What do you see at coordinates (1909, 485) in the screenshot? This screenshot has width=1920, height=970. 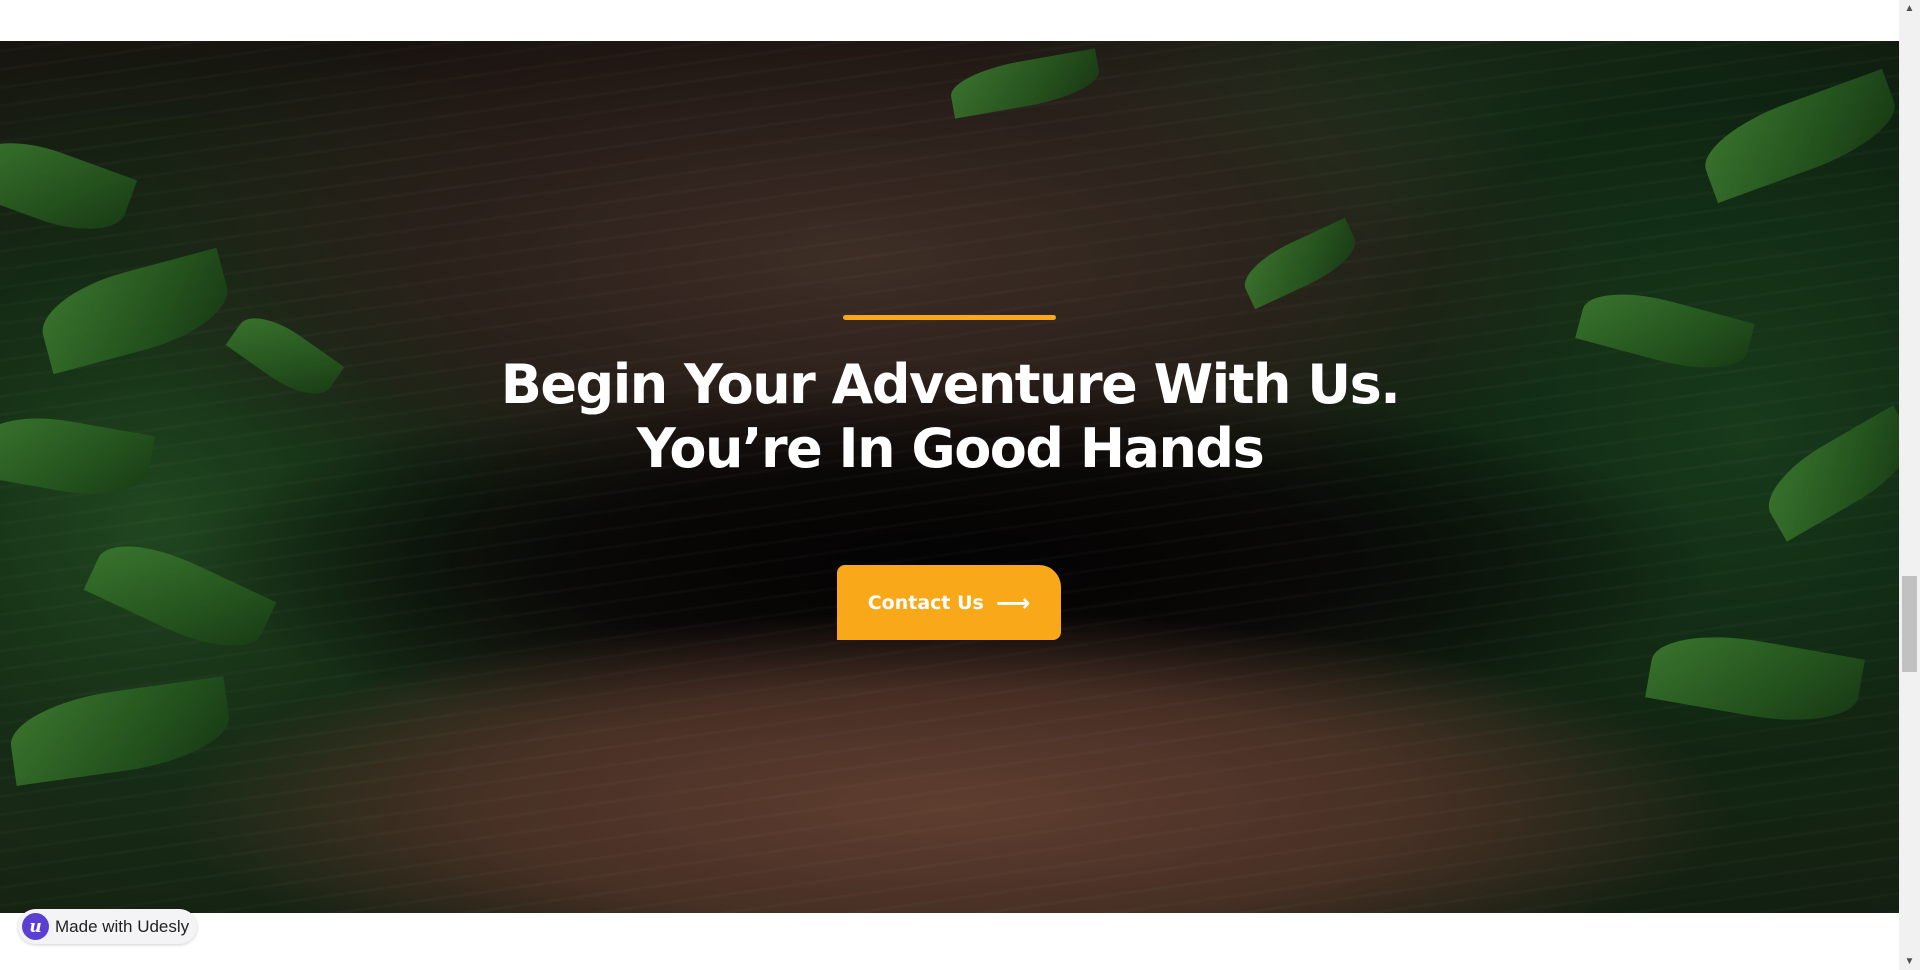 I see `vertical-scrollbar: ▲ ▼` at bounding box center [1909, 485].